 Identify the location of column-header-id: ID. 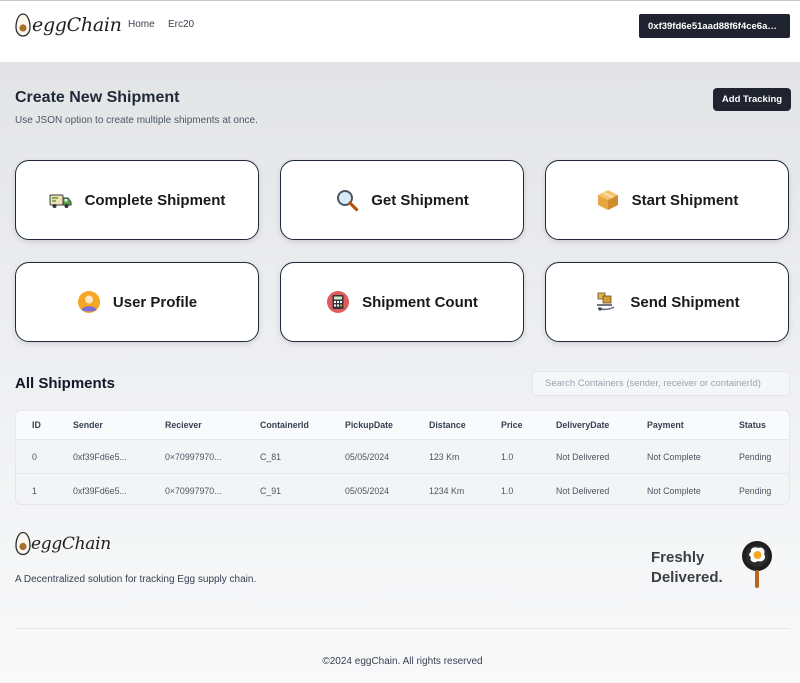
(44, 425).